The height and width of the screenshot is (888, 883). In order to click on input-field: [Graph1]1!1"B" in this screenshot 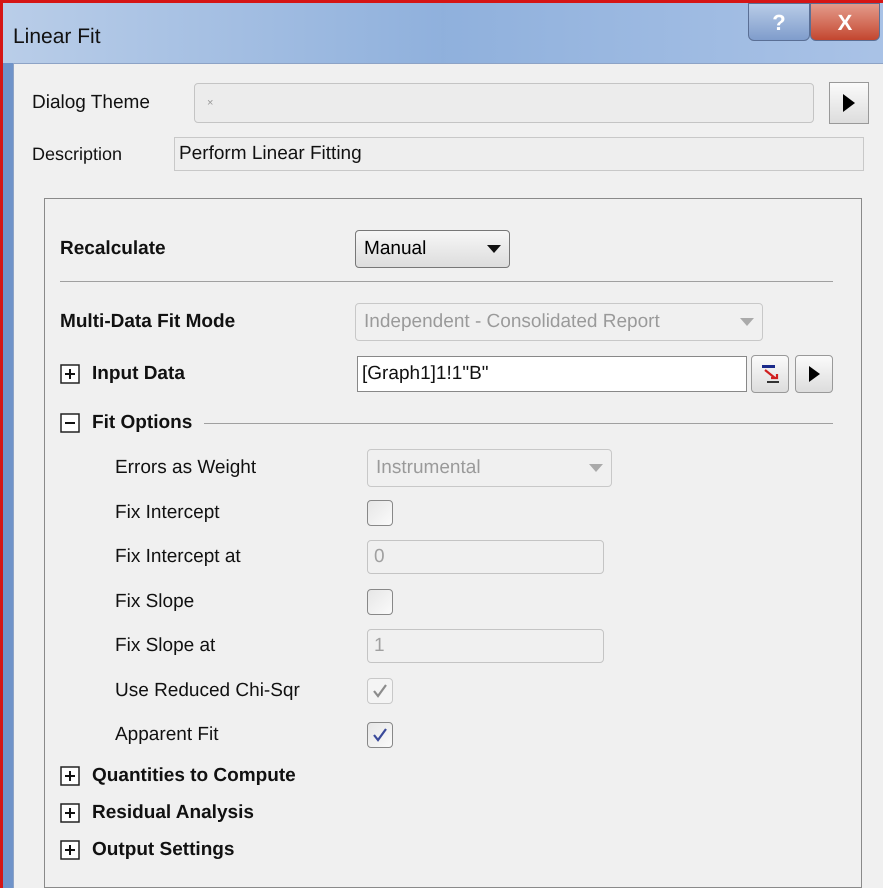, I will do `click(552, 374)`.